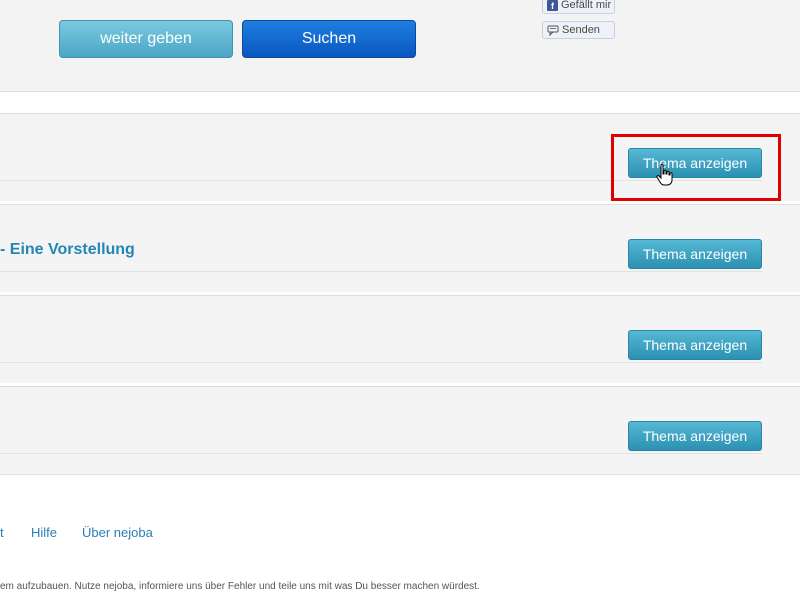  What do you see at coordinates (67, 250) in the screenshot?
I see `thread-title: - Eine Vorstellung` at bounding box center [67, 250].